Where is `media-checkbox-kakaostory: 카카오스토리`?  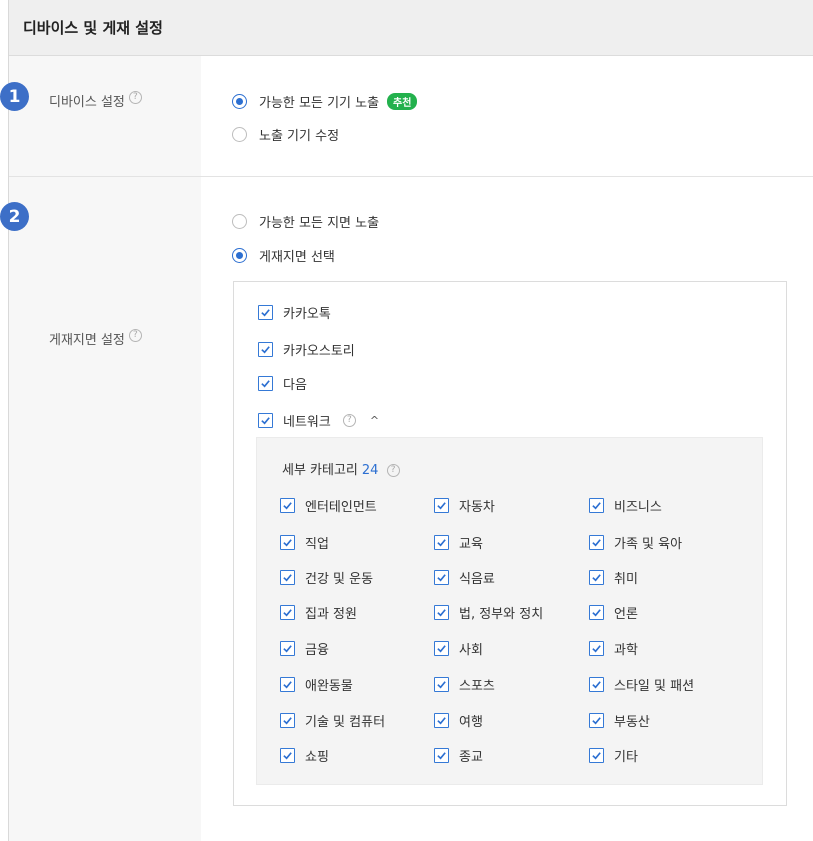 media-checkbox-kakaostory: 카카오스토리 is located at coordinates (306, 349).